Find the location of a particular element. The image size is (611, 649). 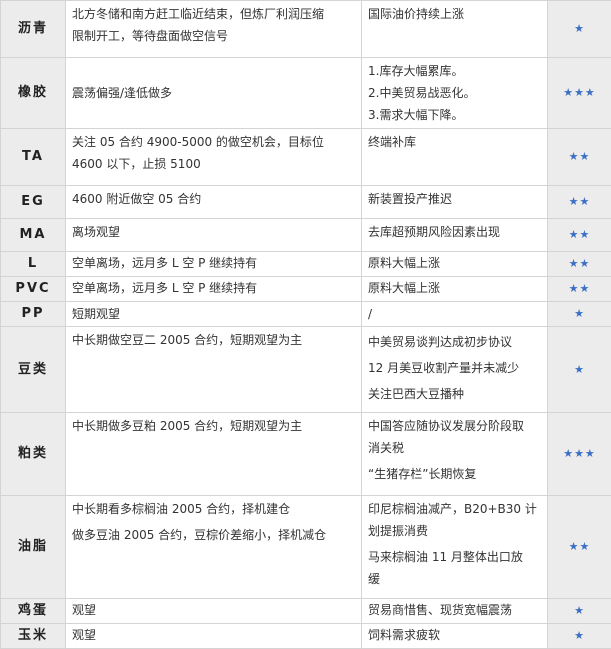

reason-line: 1.库存大幅累库。 is located at coordinates (455, 71).